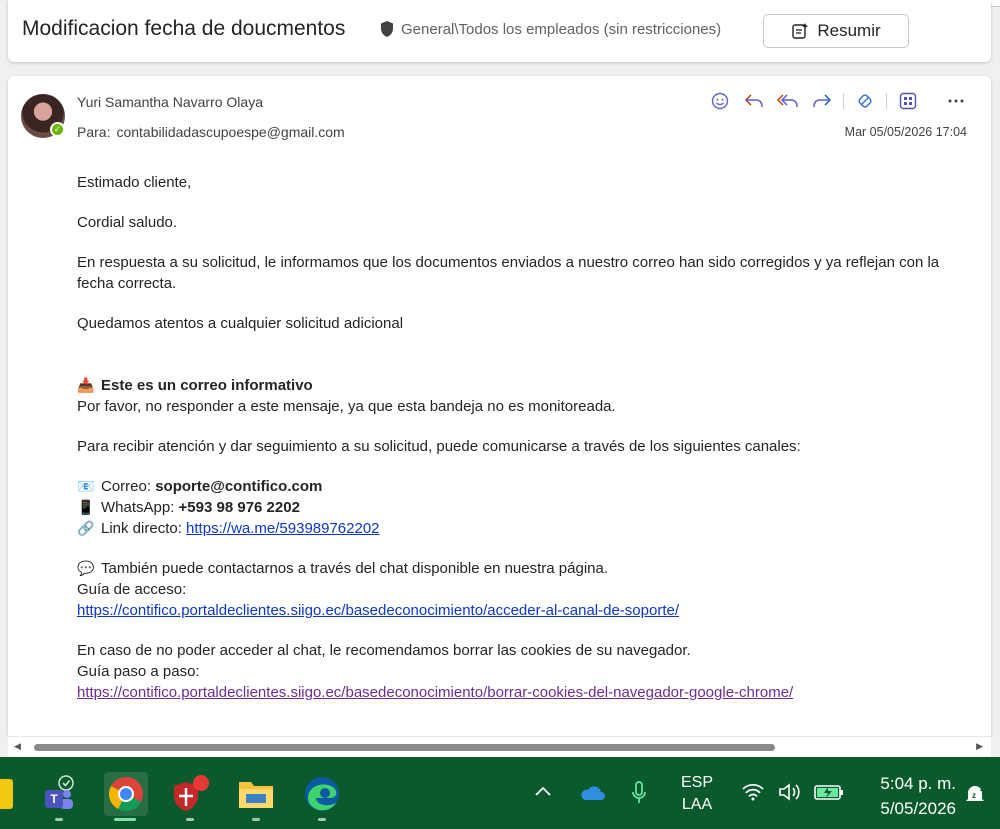 Image resolution: width=1000 pixels, height=829 pixels. Describe the element at coordinates (543, 792) in the screenshot. I see `chevron-up-icon` at that location.